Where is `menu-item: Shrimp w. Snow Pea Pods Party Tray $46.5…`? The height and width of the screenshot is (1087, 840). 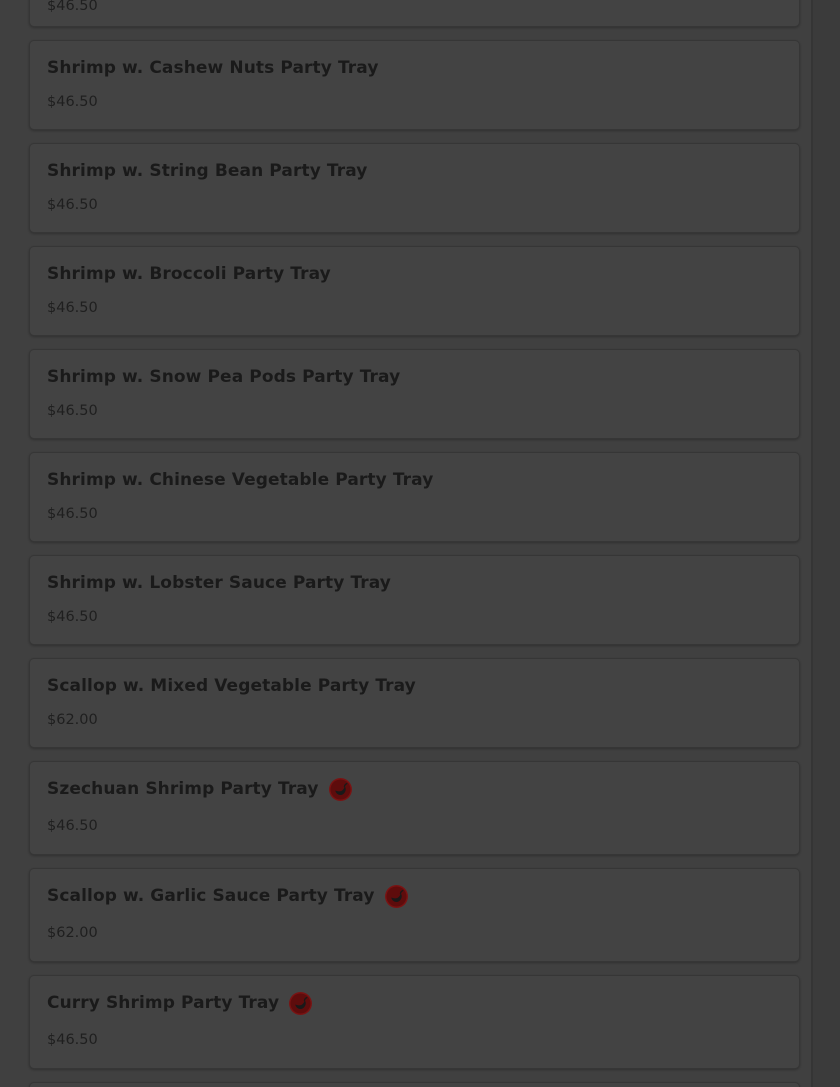
menu-item: Shrimp w. Snow Pea Pods Party Tray $46.5… is located at coordinates (414, 394).